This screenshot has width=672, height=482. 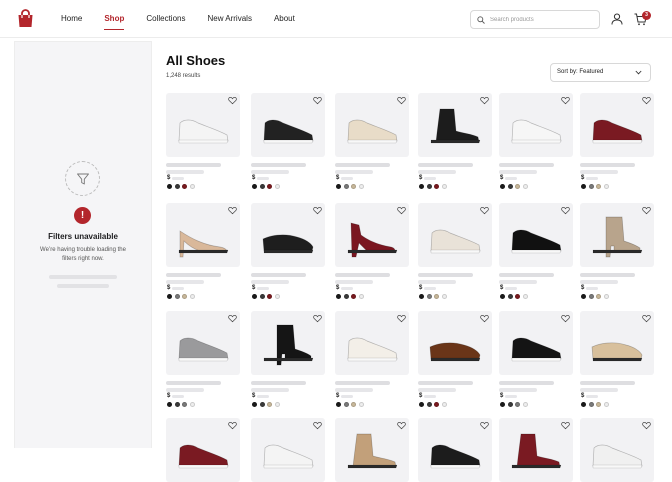 What do you see at coordinates (229, 19) in the screenshot?
I see `nav-new-arrivals: New Arrivals` at bounding box center [229, 19].